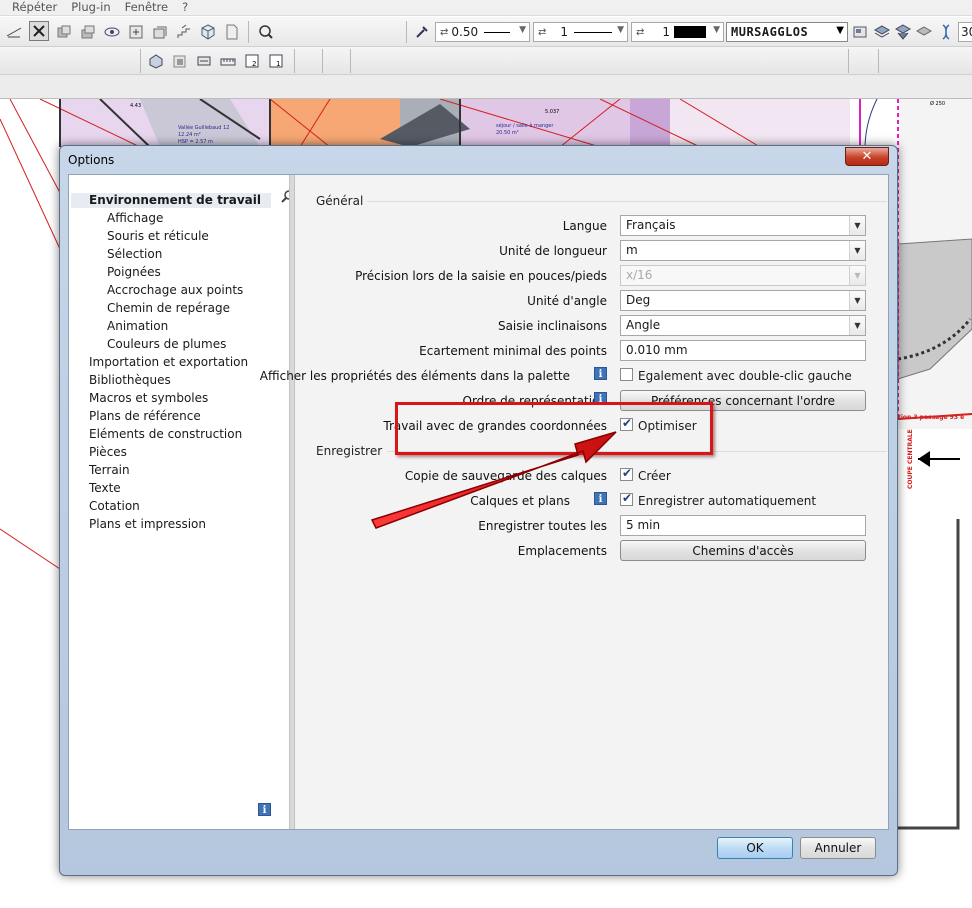 The height and width of the screenshot is (908, 972). I want to click on annotation-arrow-layer, so click(493, 480).